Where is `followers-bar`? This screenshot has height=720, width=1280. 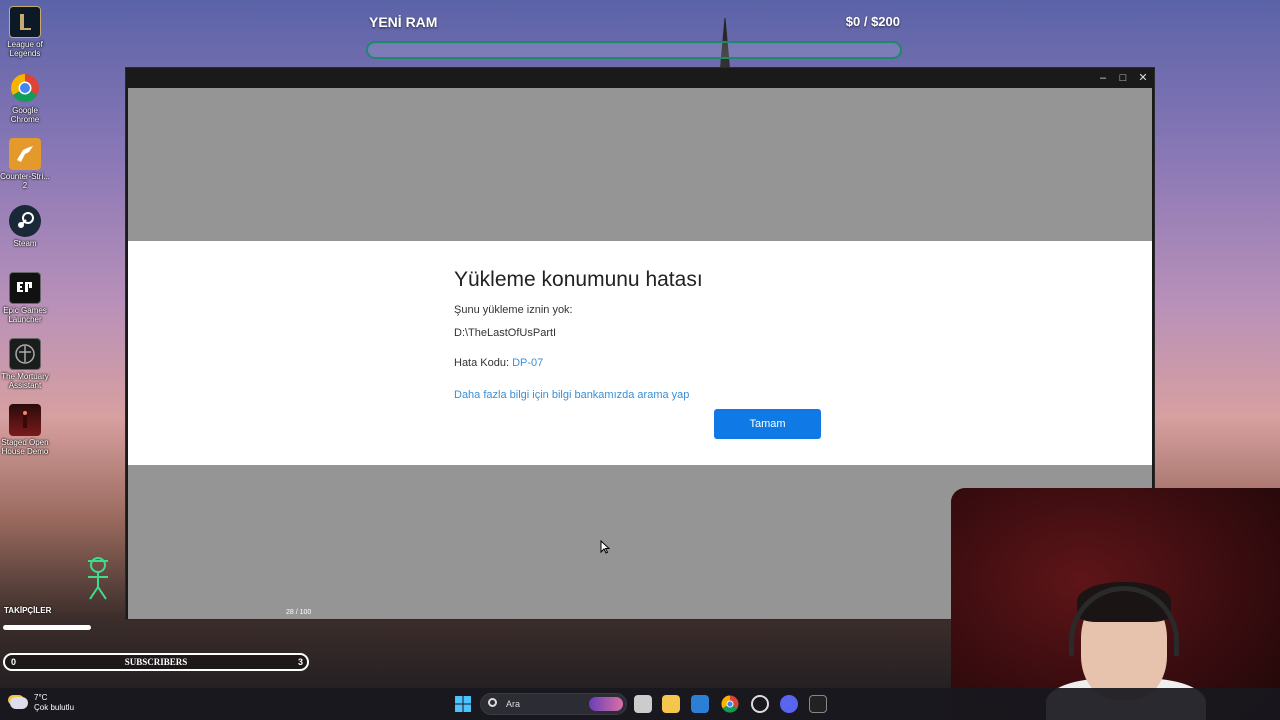
followers-bar is located at coordinates (47, 627).